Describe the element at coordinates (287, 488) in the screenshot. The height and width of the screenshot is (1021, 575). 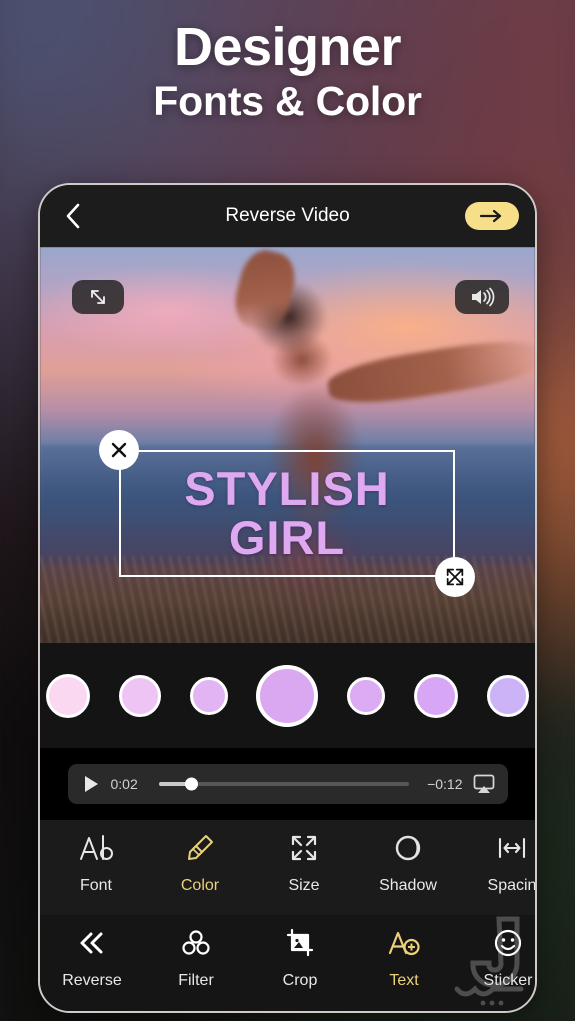
I see `overlay-text-line1: STYLISH` at that location.